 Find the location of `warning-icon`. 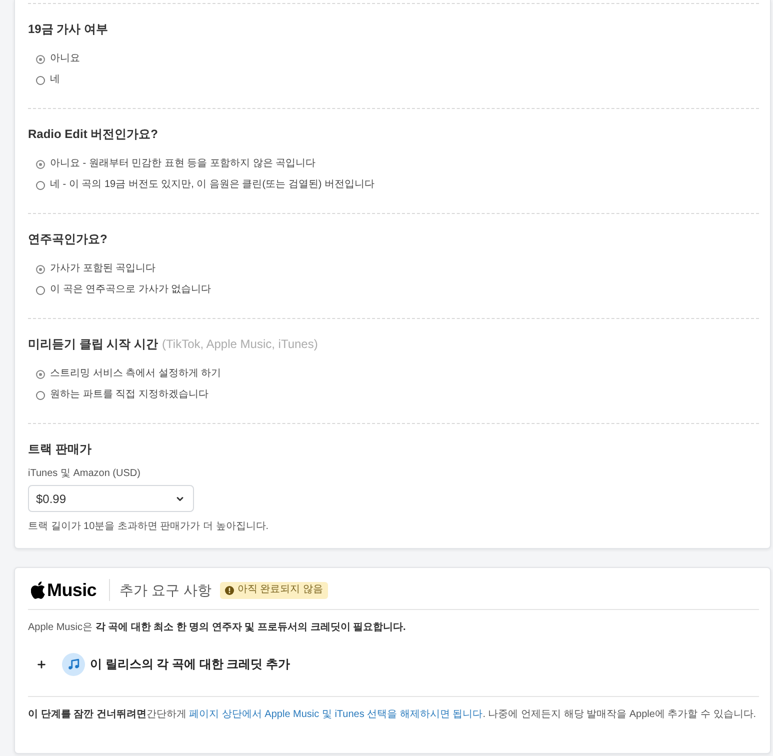

warning-icon is located at coordinates (229, 590).